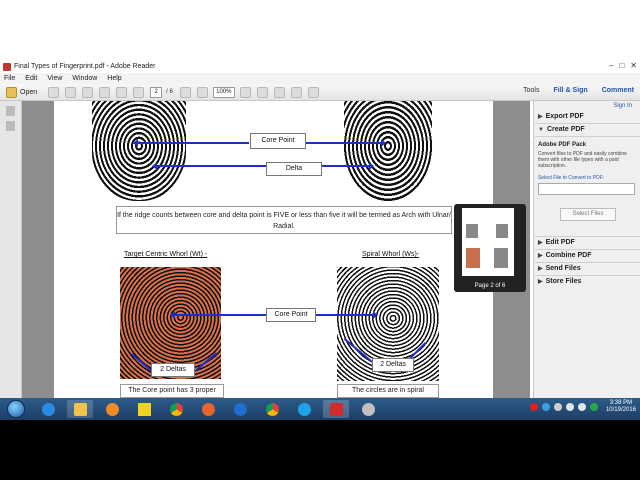 Image resolution: width=640 pixels, height=480 pixels. What do you see at coordinates (336, 409) in the screenshot?
I see `adobe-reader-taskbar-icon` at bounding box center [336, 409].